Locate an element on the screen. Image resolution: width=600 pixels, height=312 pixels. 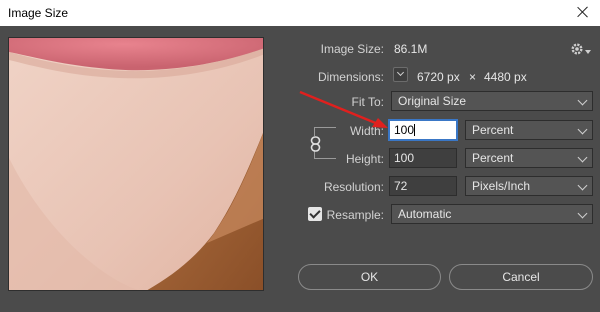
height-label: Height: is located at coordinates (364, 159).